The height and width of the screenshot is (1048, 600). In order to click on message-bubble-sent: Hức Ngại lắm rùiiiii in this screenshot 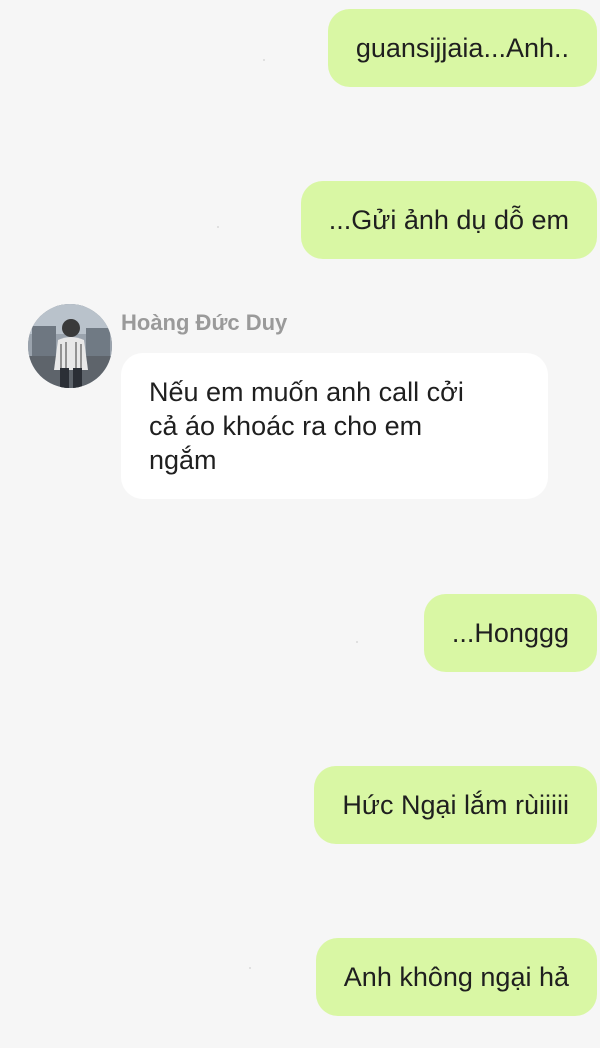, I will do `click(455, 805)`.